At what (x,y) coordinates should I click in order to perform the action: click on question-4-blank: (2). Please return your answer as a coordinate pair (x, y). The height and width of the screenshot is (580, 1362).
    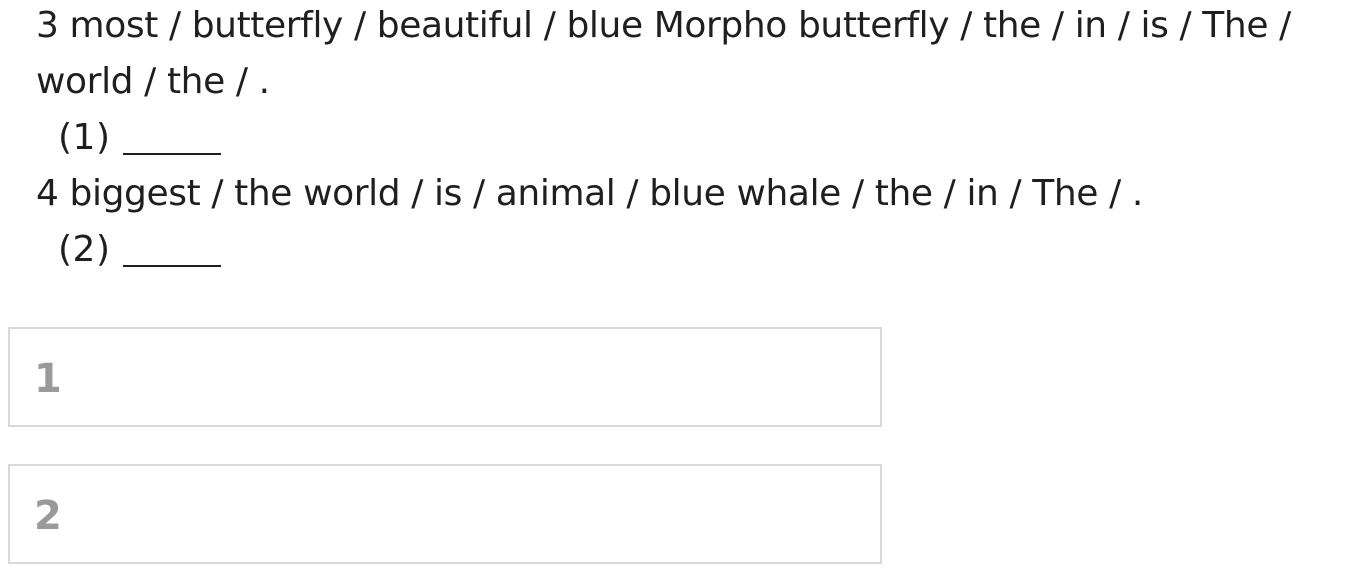
    Looking at the image, I should click on (696, 250).